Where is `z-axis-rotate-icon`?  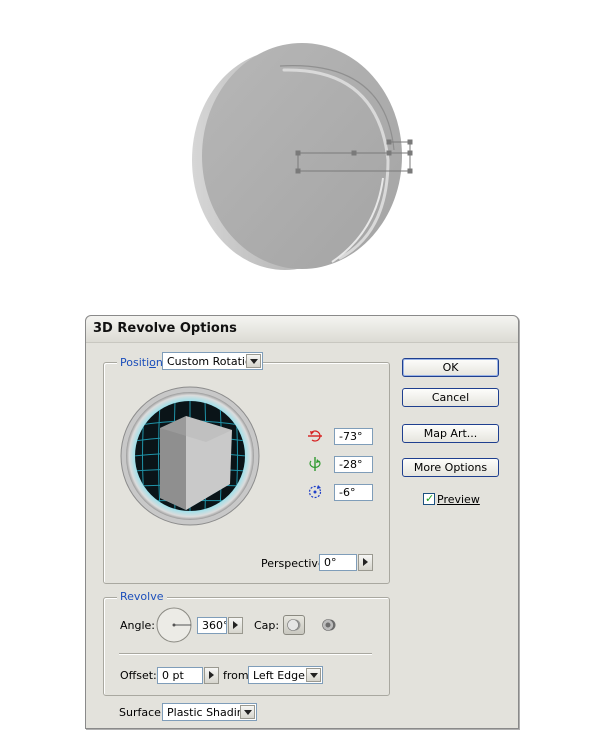
z-axis-rotate-icon is located at coordinates (315, 492).